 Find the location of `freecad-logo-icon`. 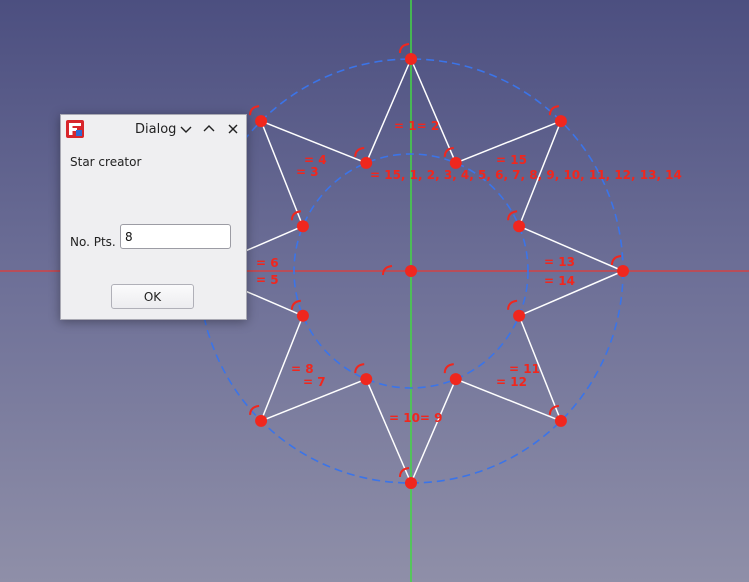

freecad-logo-icon is located at coordinates (75, 129).